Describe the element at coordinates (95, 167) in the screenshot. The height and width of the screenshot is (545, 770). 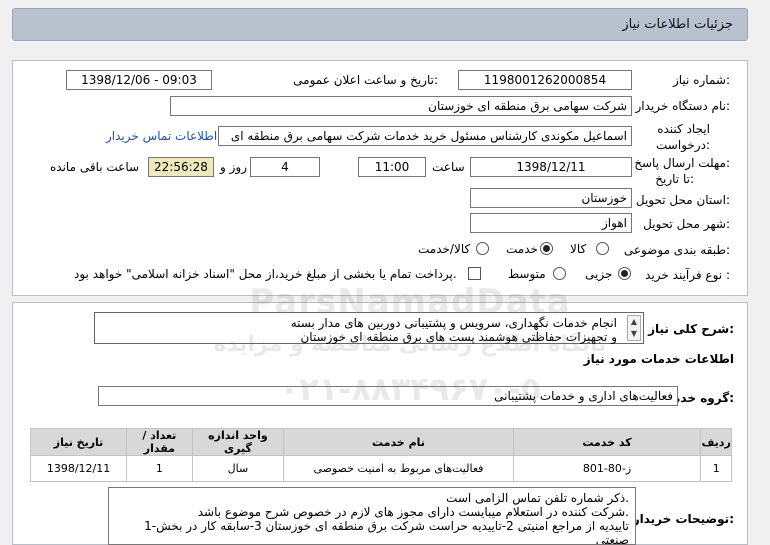
I see `remaining-time-label: ساعت باقی مانده` at that location.